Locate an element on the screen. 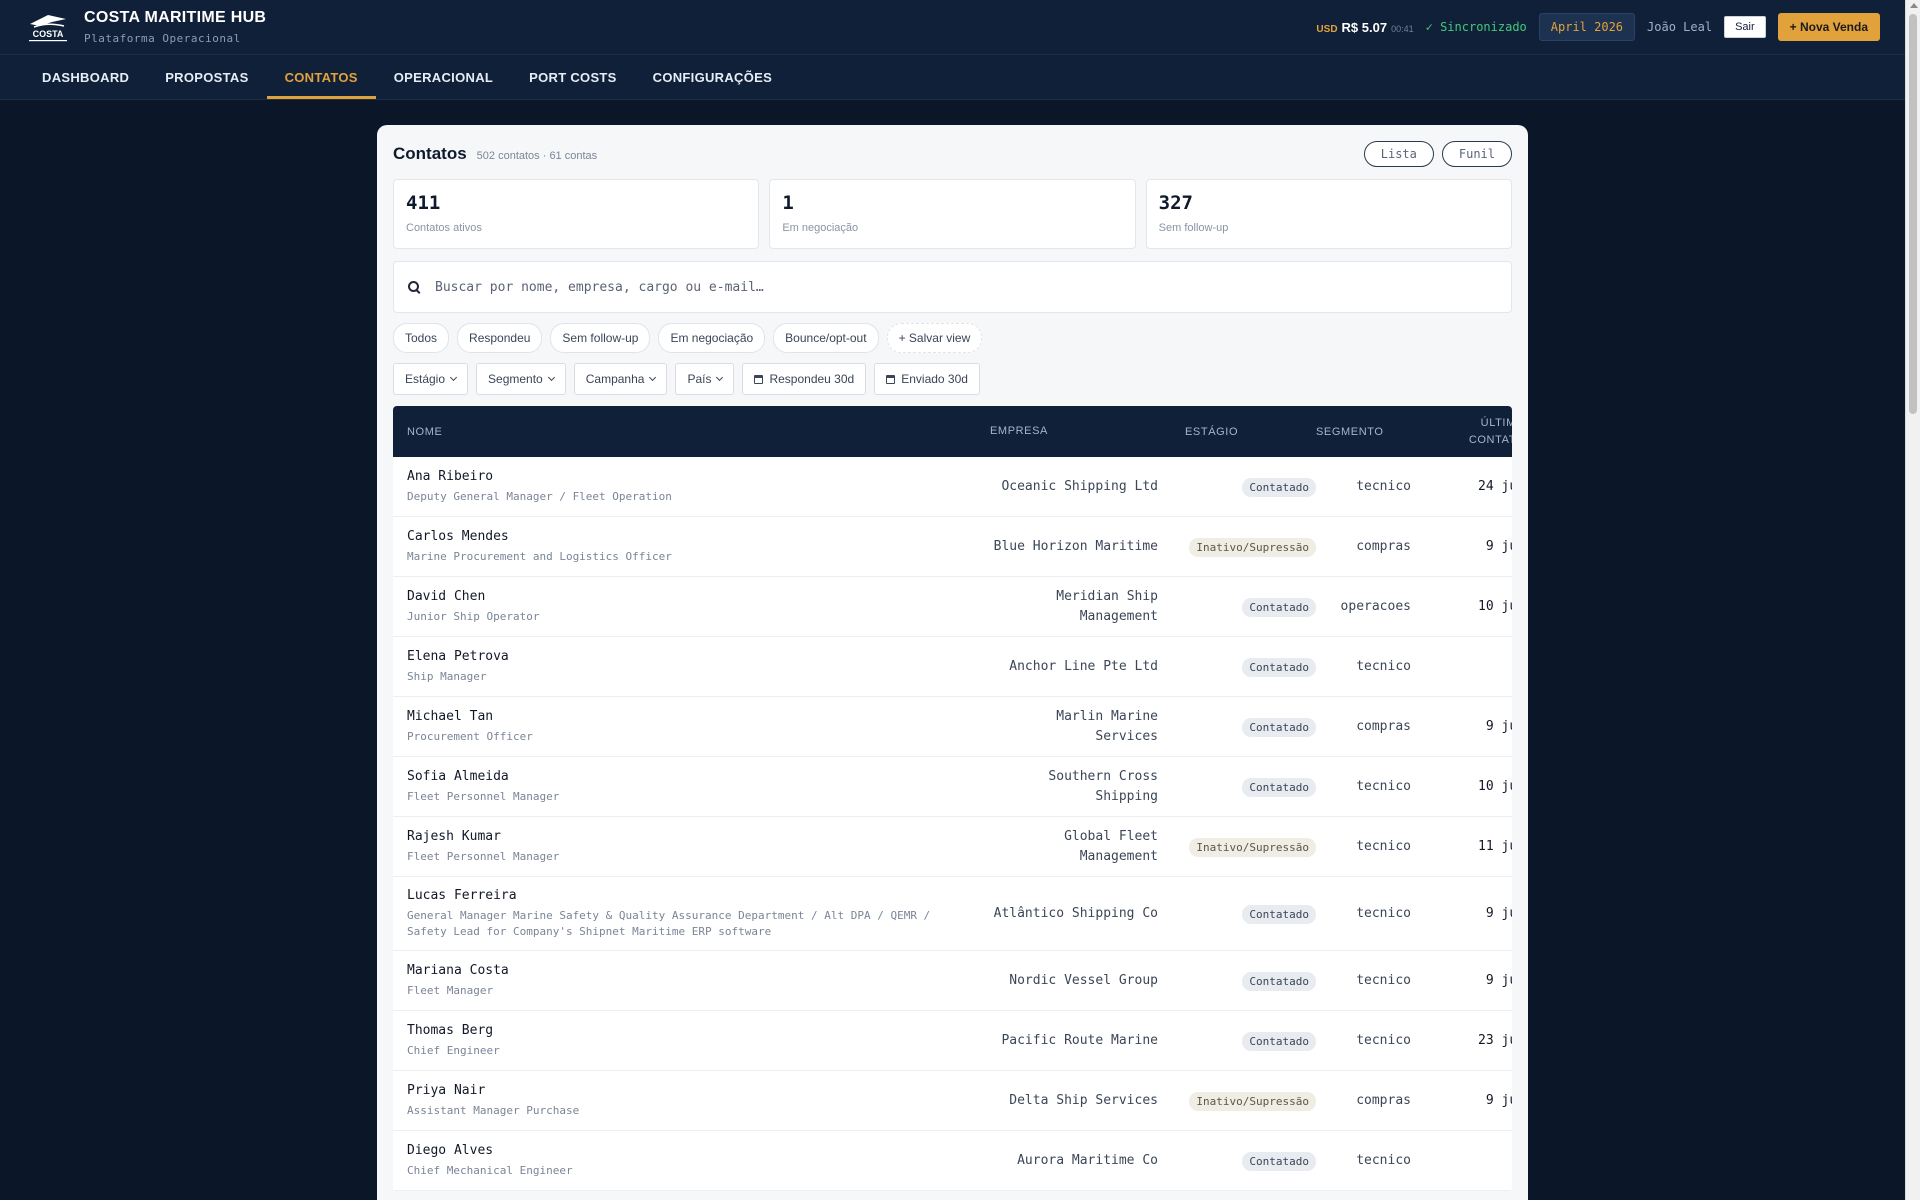 Image resolution: width=1920 pixels, height=1200 pixels. chip-bounce-opt-out: Bounce/opt-out is located at coordinates (826, 338).